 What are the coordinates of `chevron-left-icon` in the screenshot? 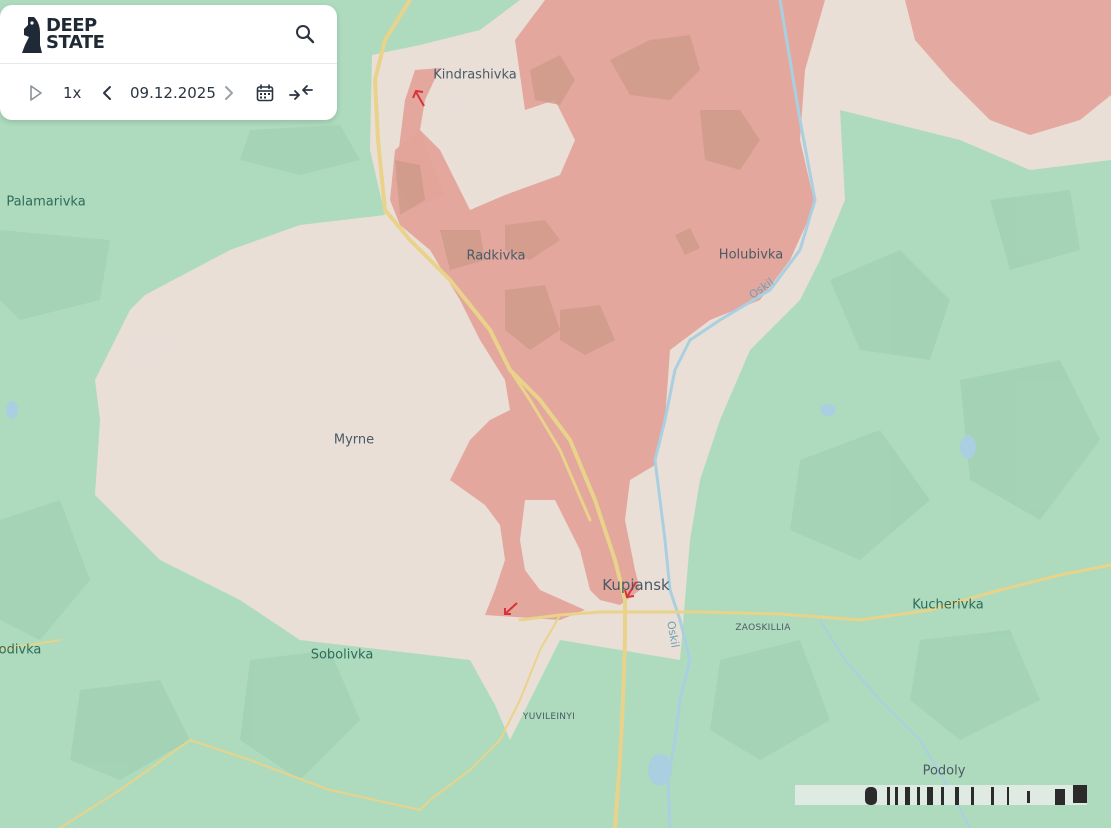 It's located at (107, 93).